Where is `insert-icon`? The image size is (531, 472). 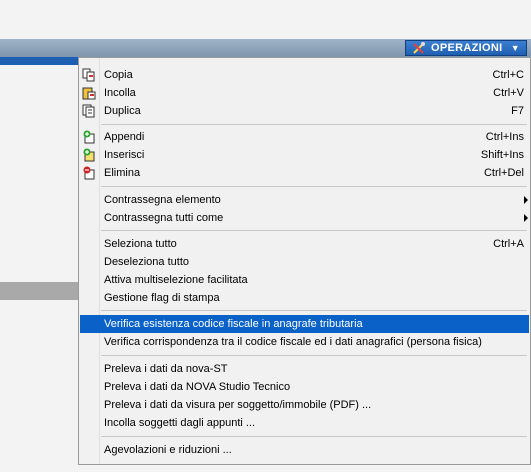
insert-icon is located at coordinates (89, 155).